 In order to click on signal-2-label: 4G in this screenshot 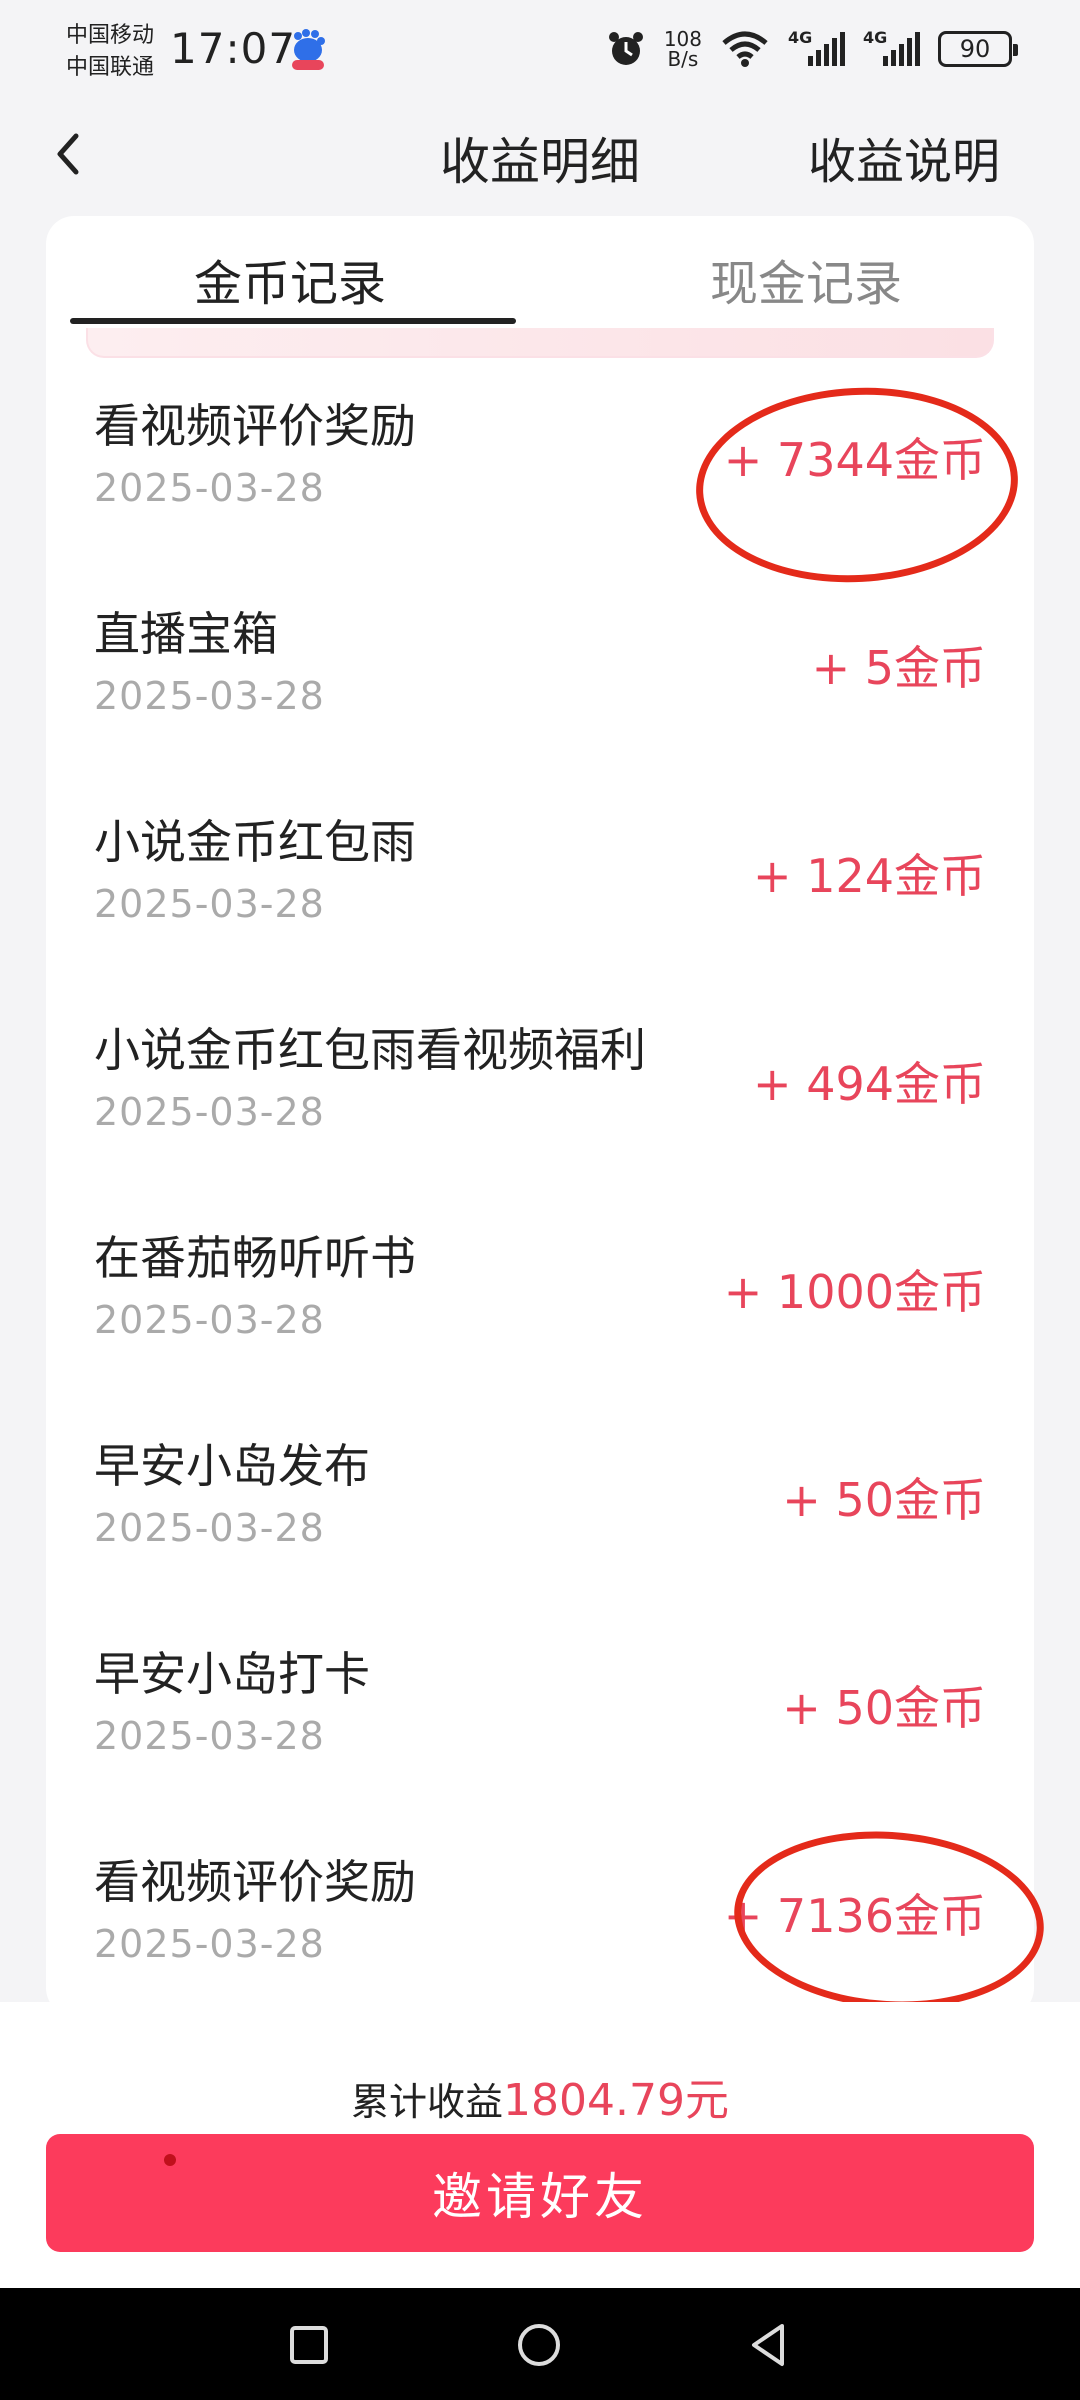, I will do `click(875, 37)`.